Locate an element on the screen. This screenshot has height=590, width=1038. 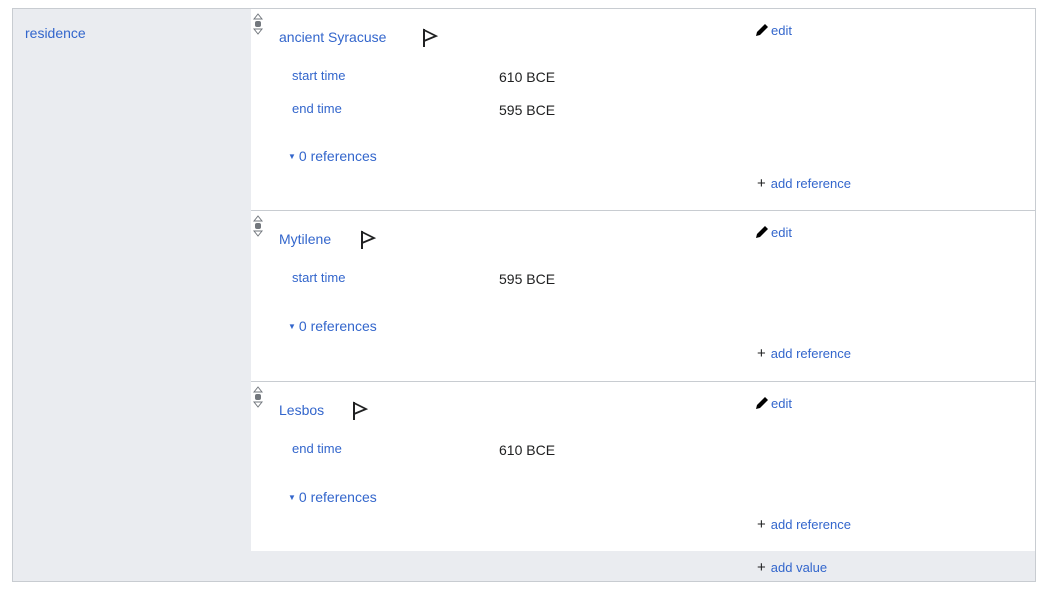
statement-value: Lesbos is located at coordinates (301, 410).